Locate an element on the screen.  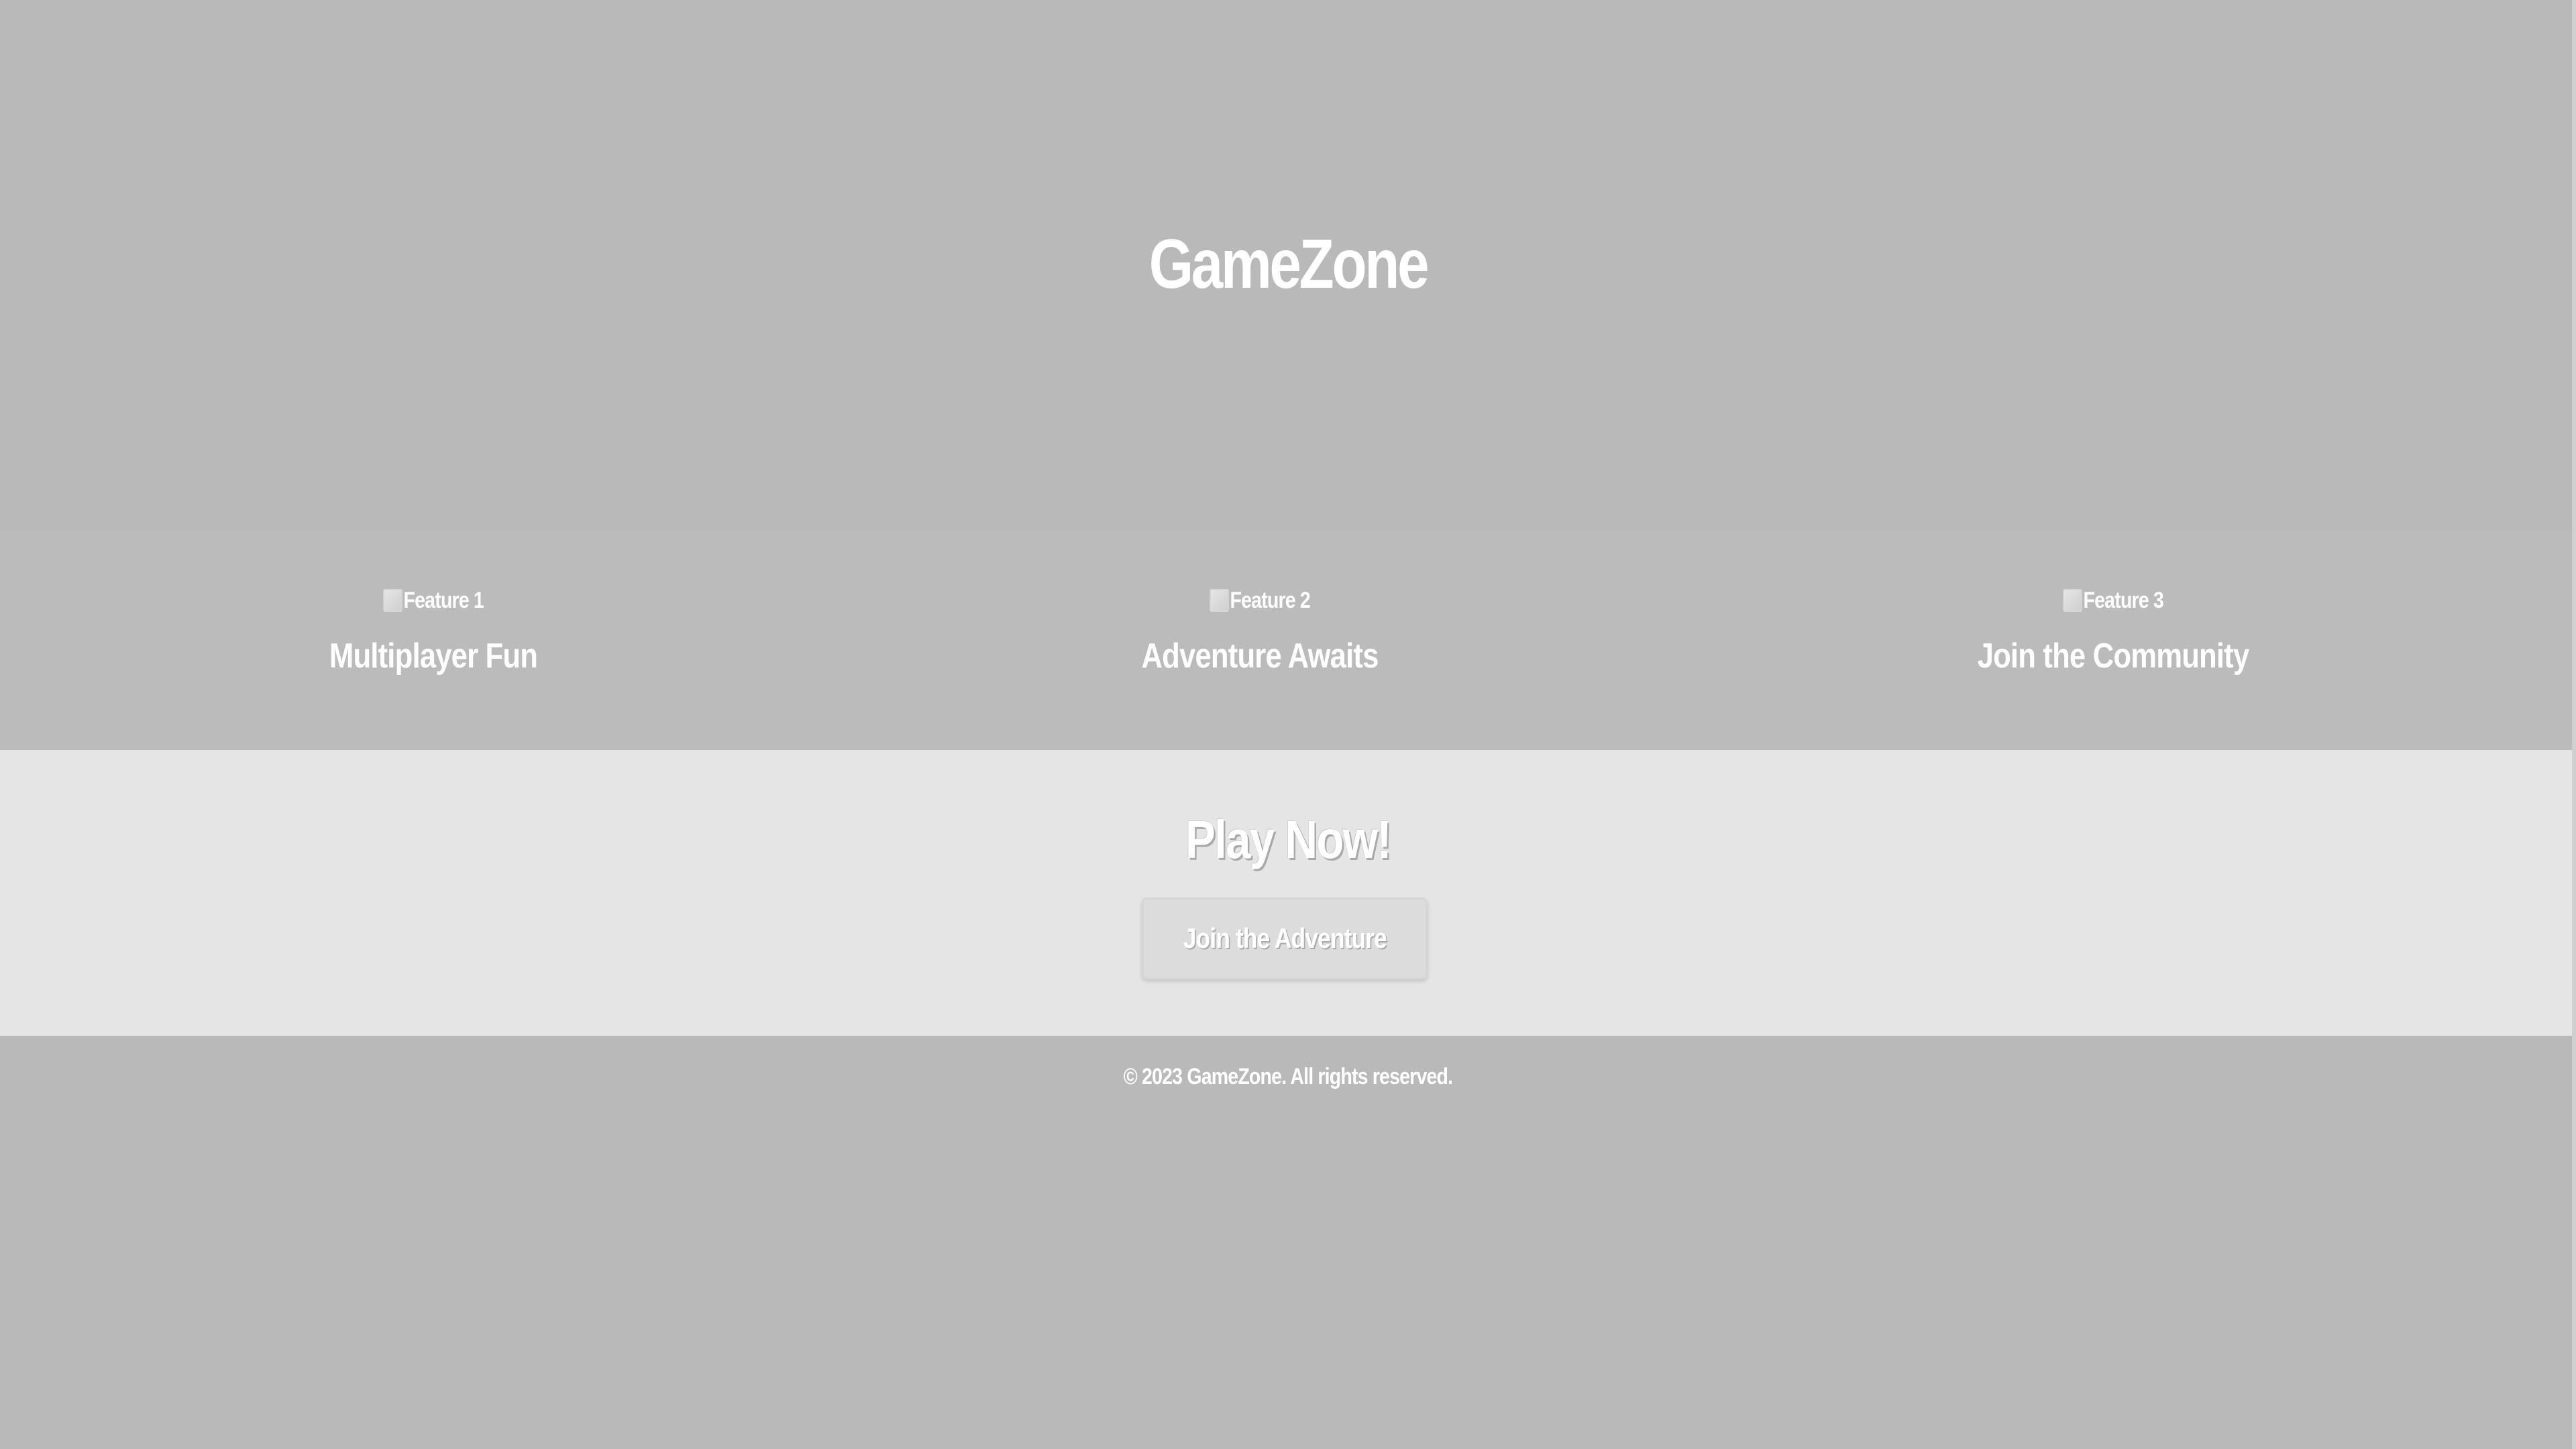
feature-1-image: Feature 1 is located at coordinates (433, 600).